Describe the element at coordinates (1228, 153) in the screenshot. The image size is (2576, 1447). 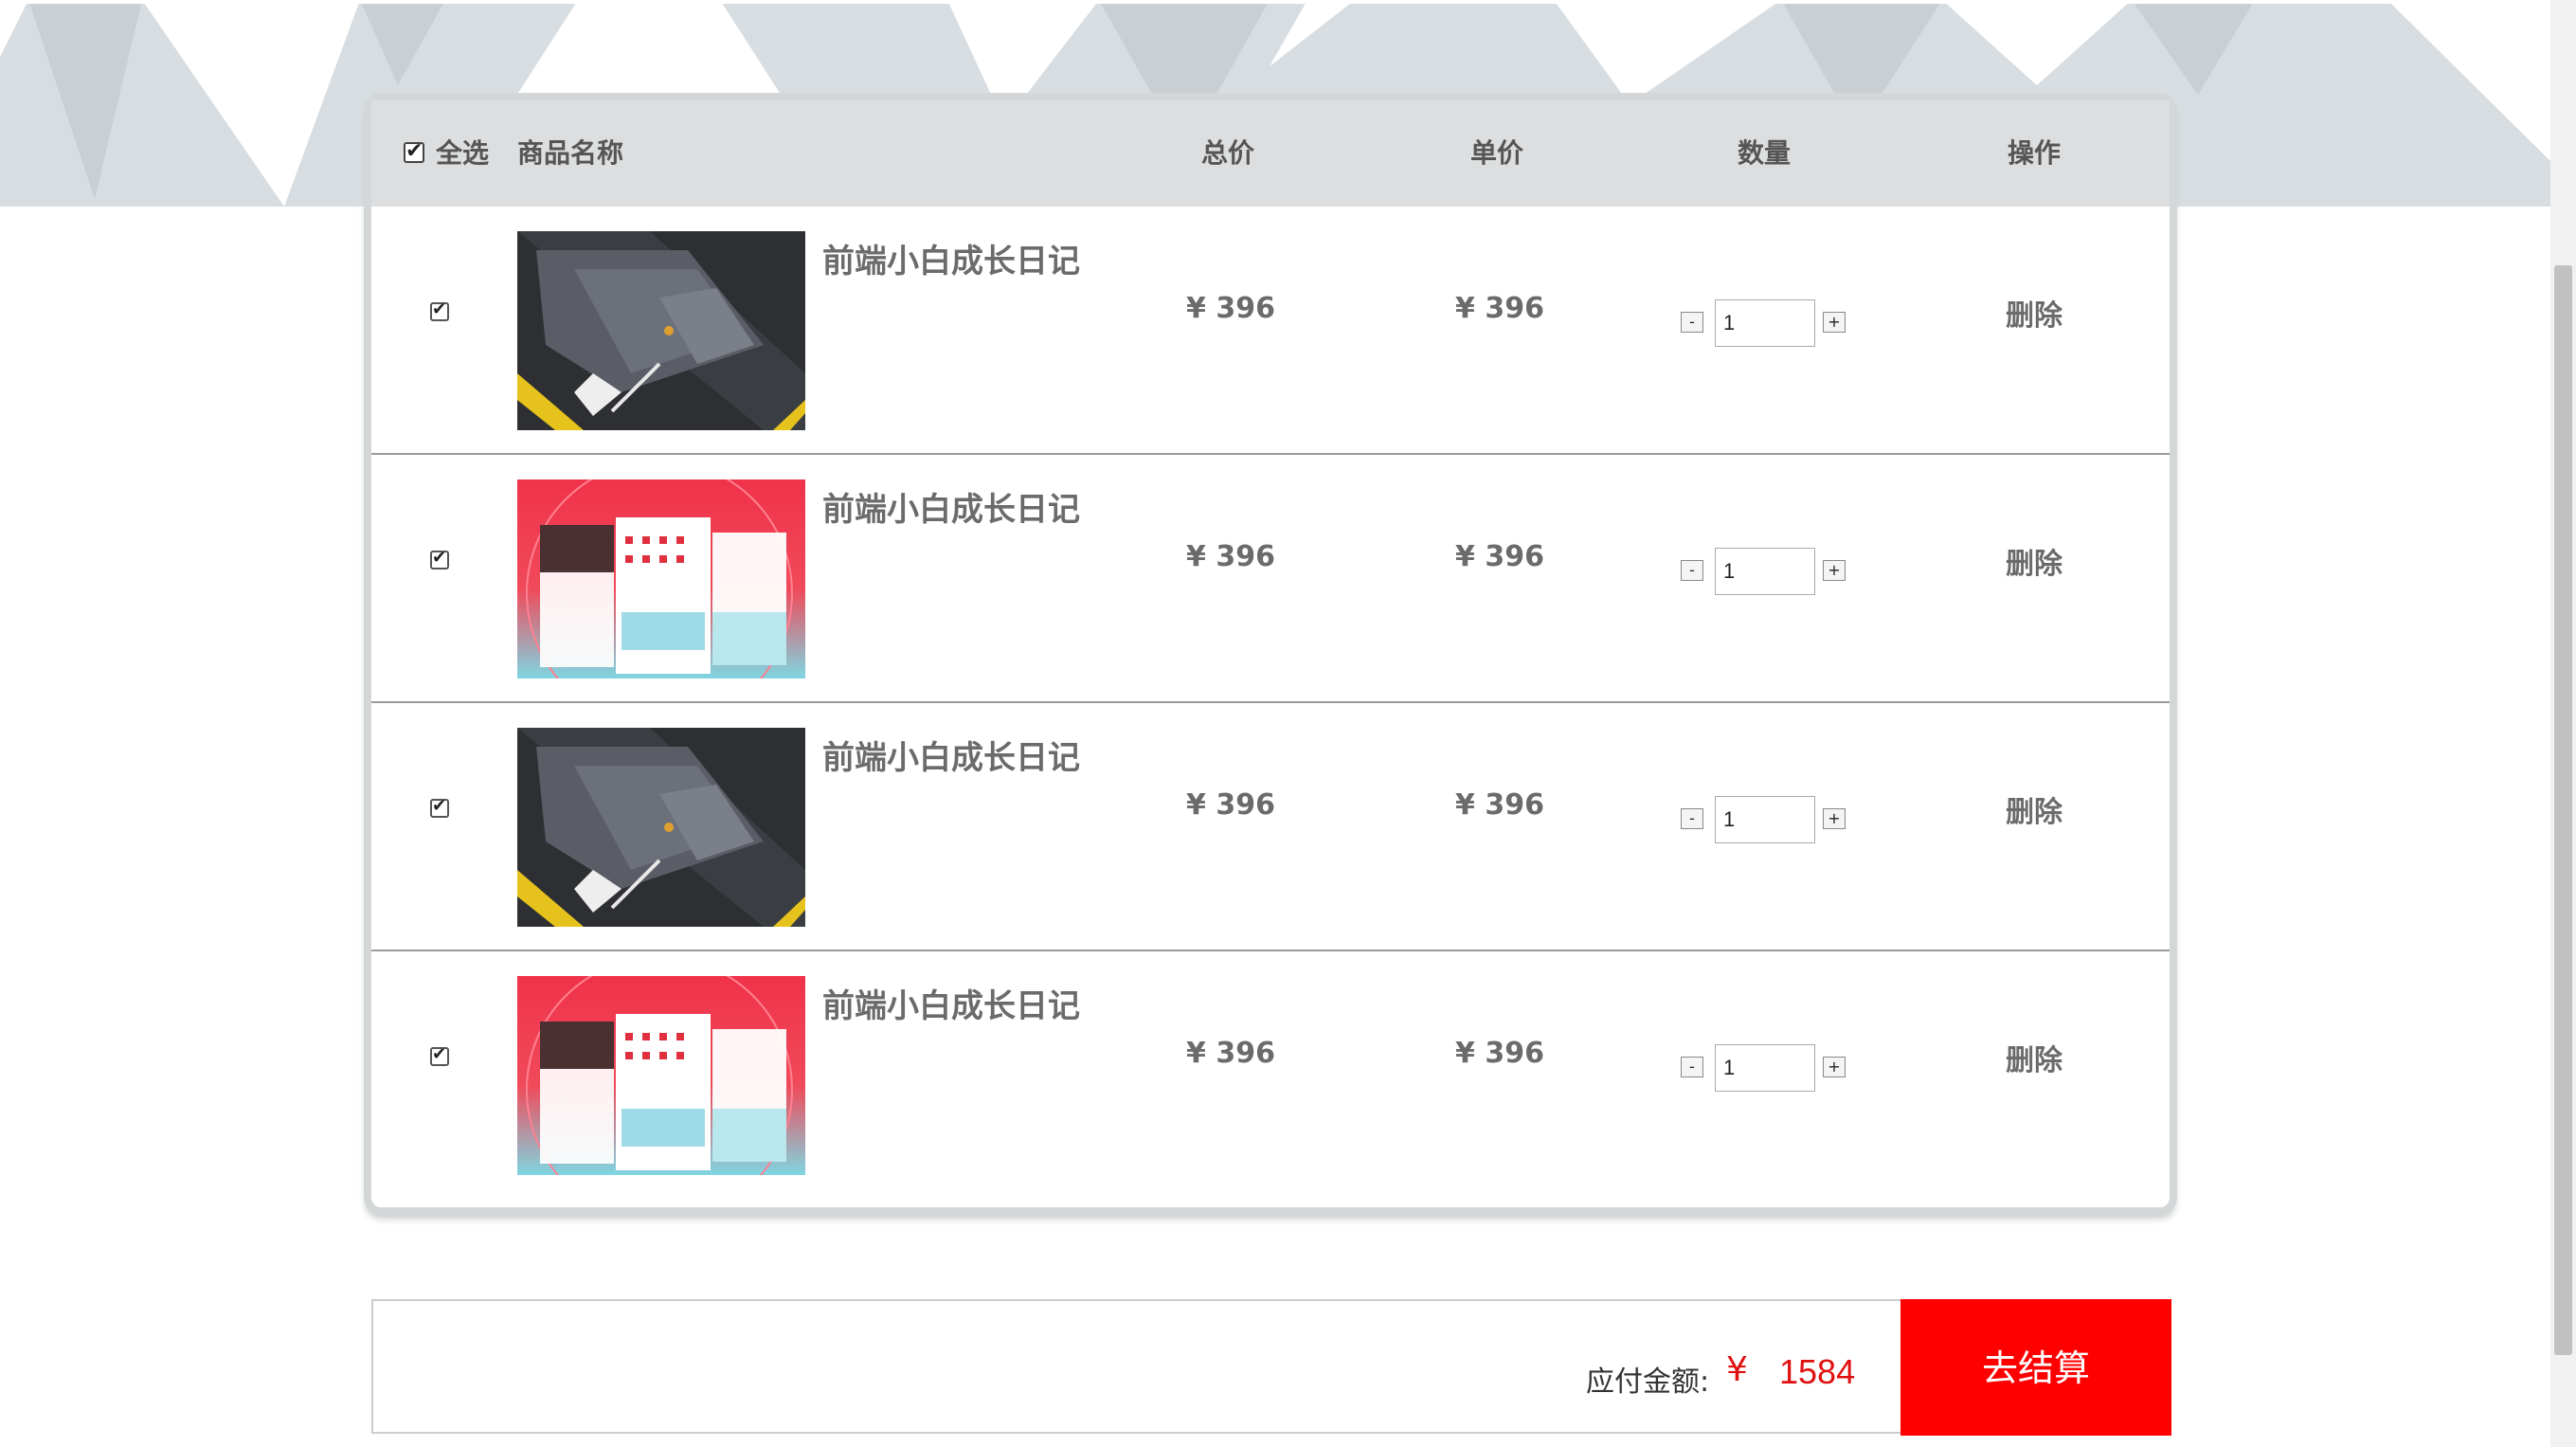
I see `header-total-price: 总价` at that location.